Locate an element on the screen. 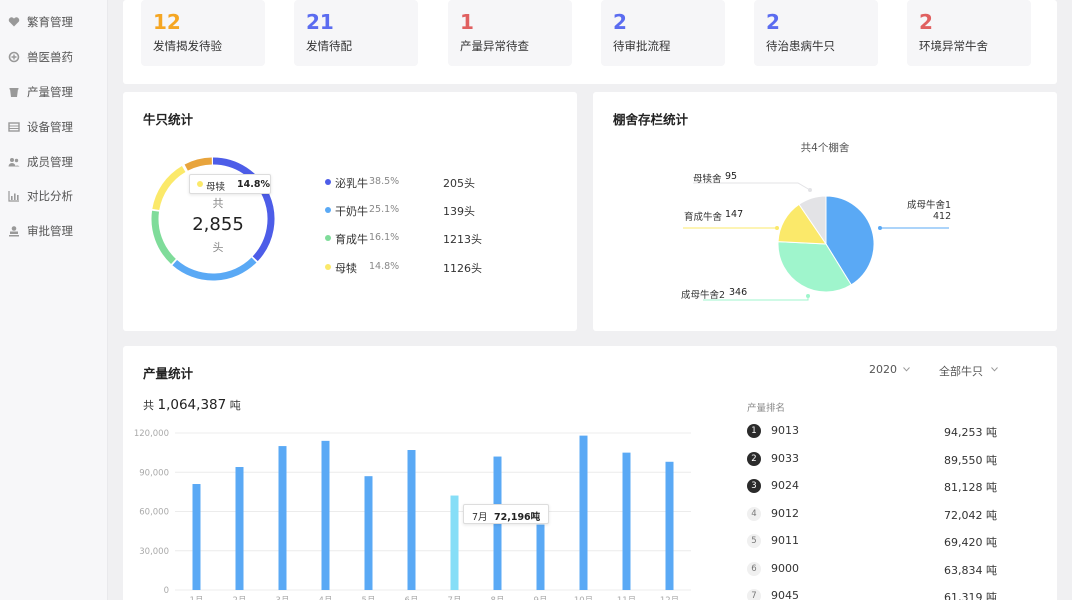 This screenshot has height=600, width=1072. ranking-row: 3 9024 81,128 吨 is located at coordinates (872, 486).